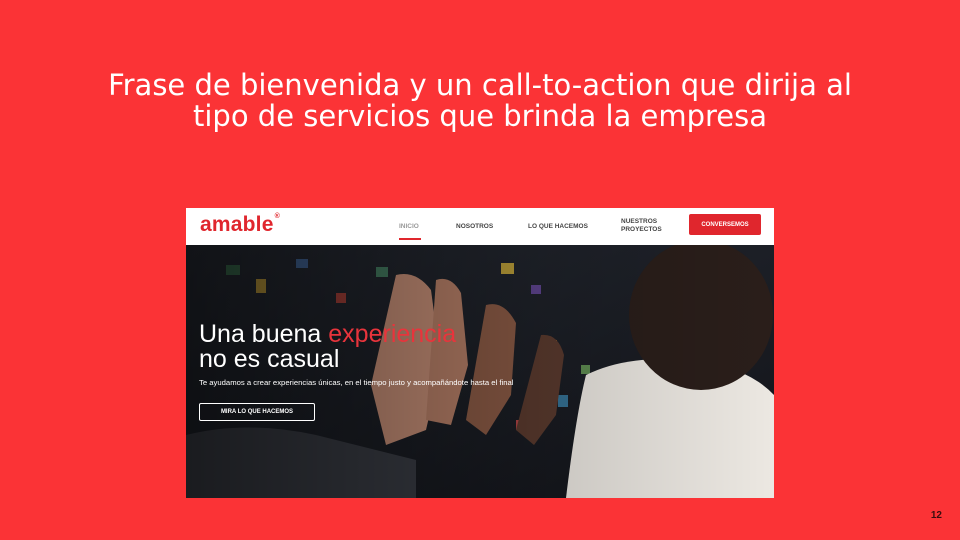 Image resolution: width=960 pixels, height=540 pixels. I want to click on site-logo: amable®, so click(240, 225).